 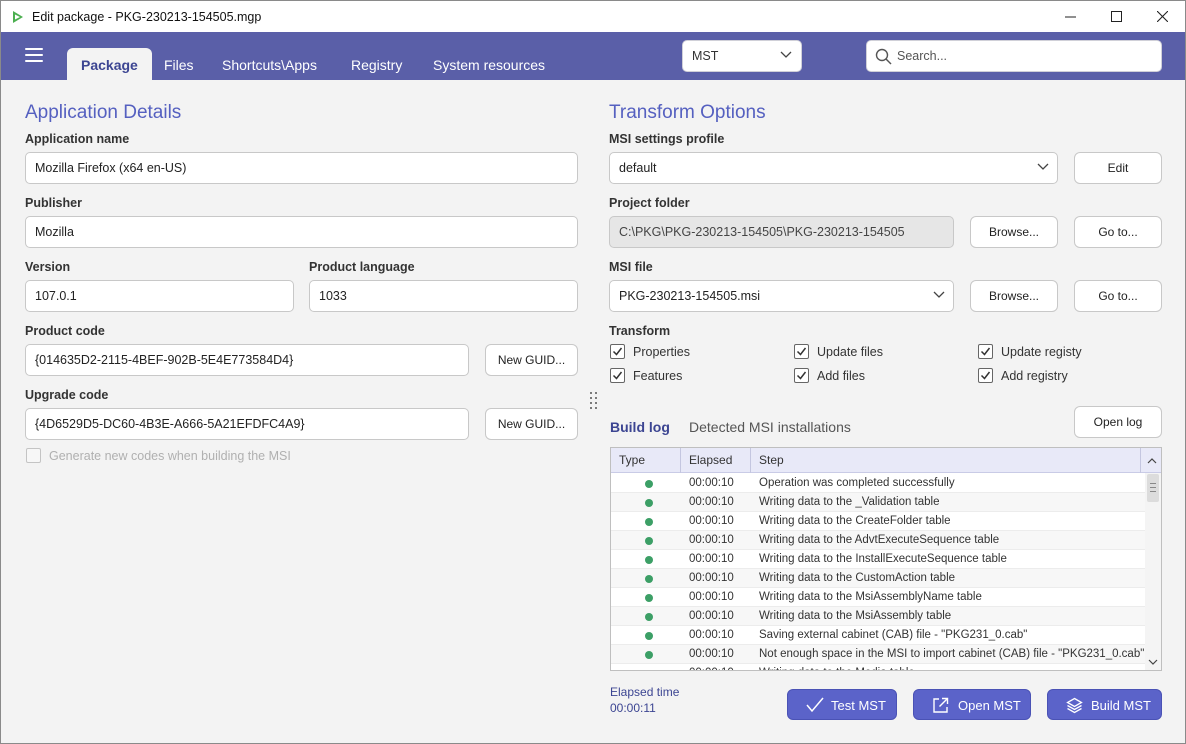 What do you see at coordinates (1070, 16) in the screenshot?
I see `minimize-button` at bounding box center [1070, 16].